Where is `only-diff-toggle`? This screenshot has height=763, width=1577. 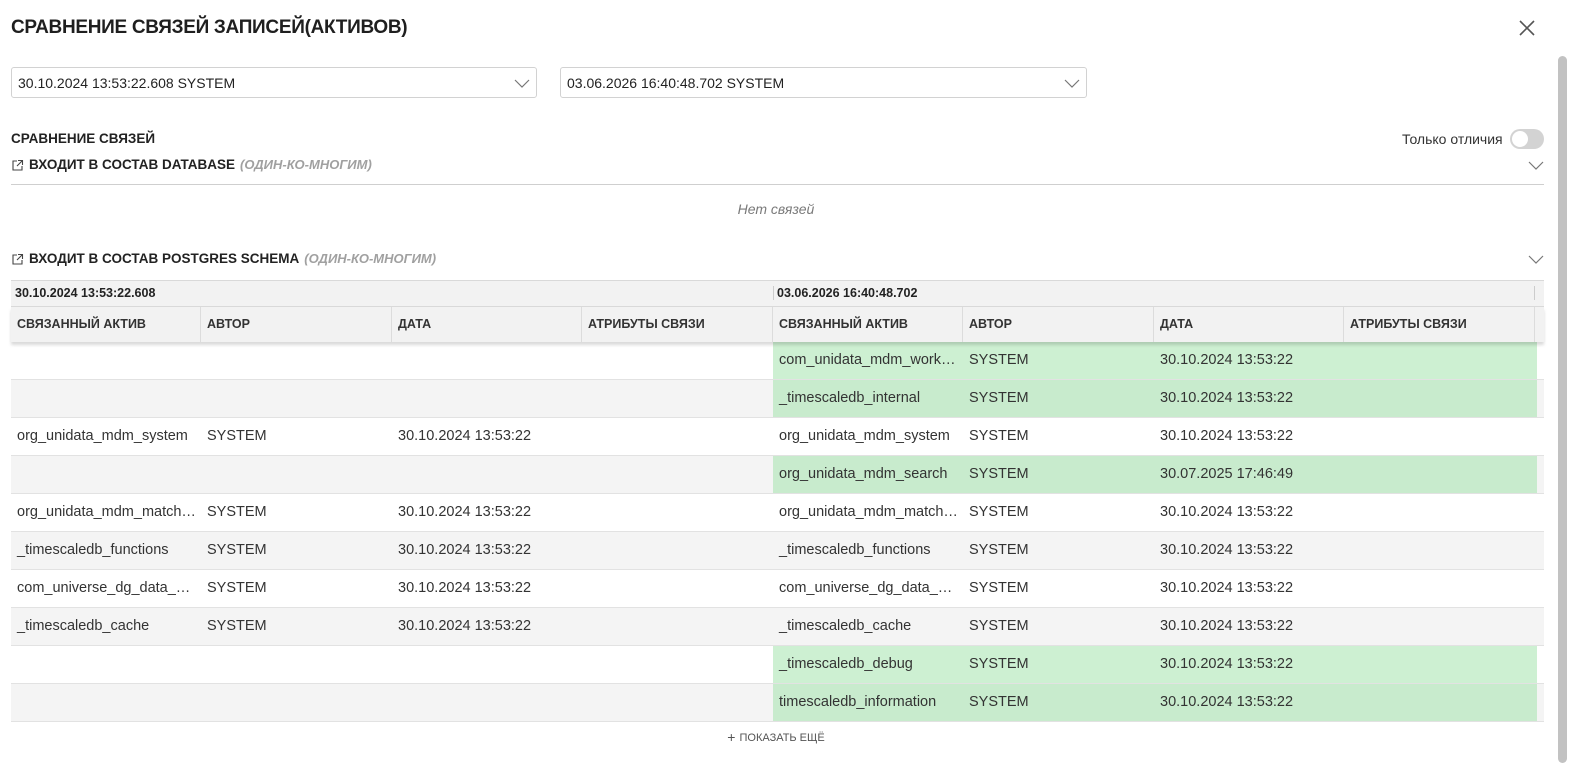 only-diff-toggle is located at coordinates (1527, 139).